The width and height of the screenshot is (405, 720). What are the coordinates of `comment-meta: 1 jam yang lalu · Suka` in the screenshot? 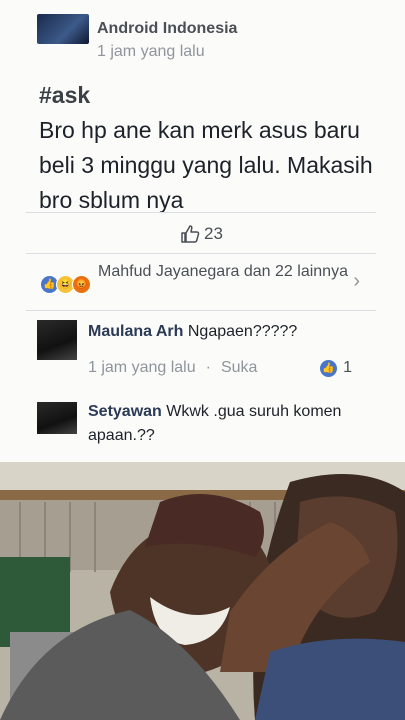 It's located at (173, 368).